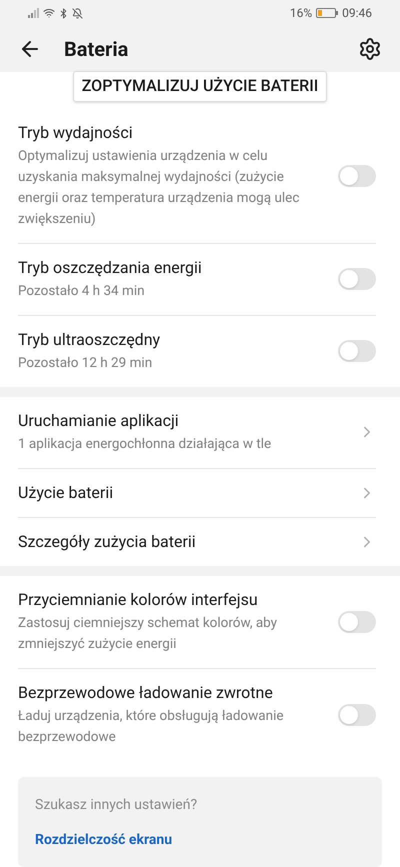 The height and width of the screenshot is (867, 400). Describe the element at coordinates (34, 13) in the screenshot. I see `signal-icon` at that location.